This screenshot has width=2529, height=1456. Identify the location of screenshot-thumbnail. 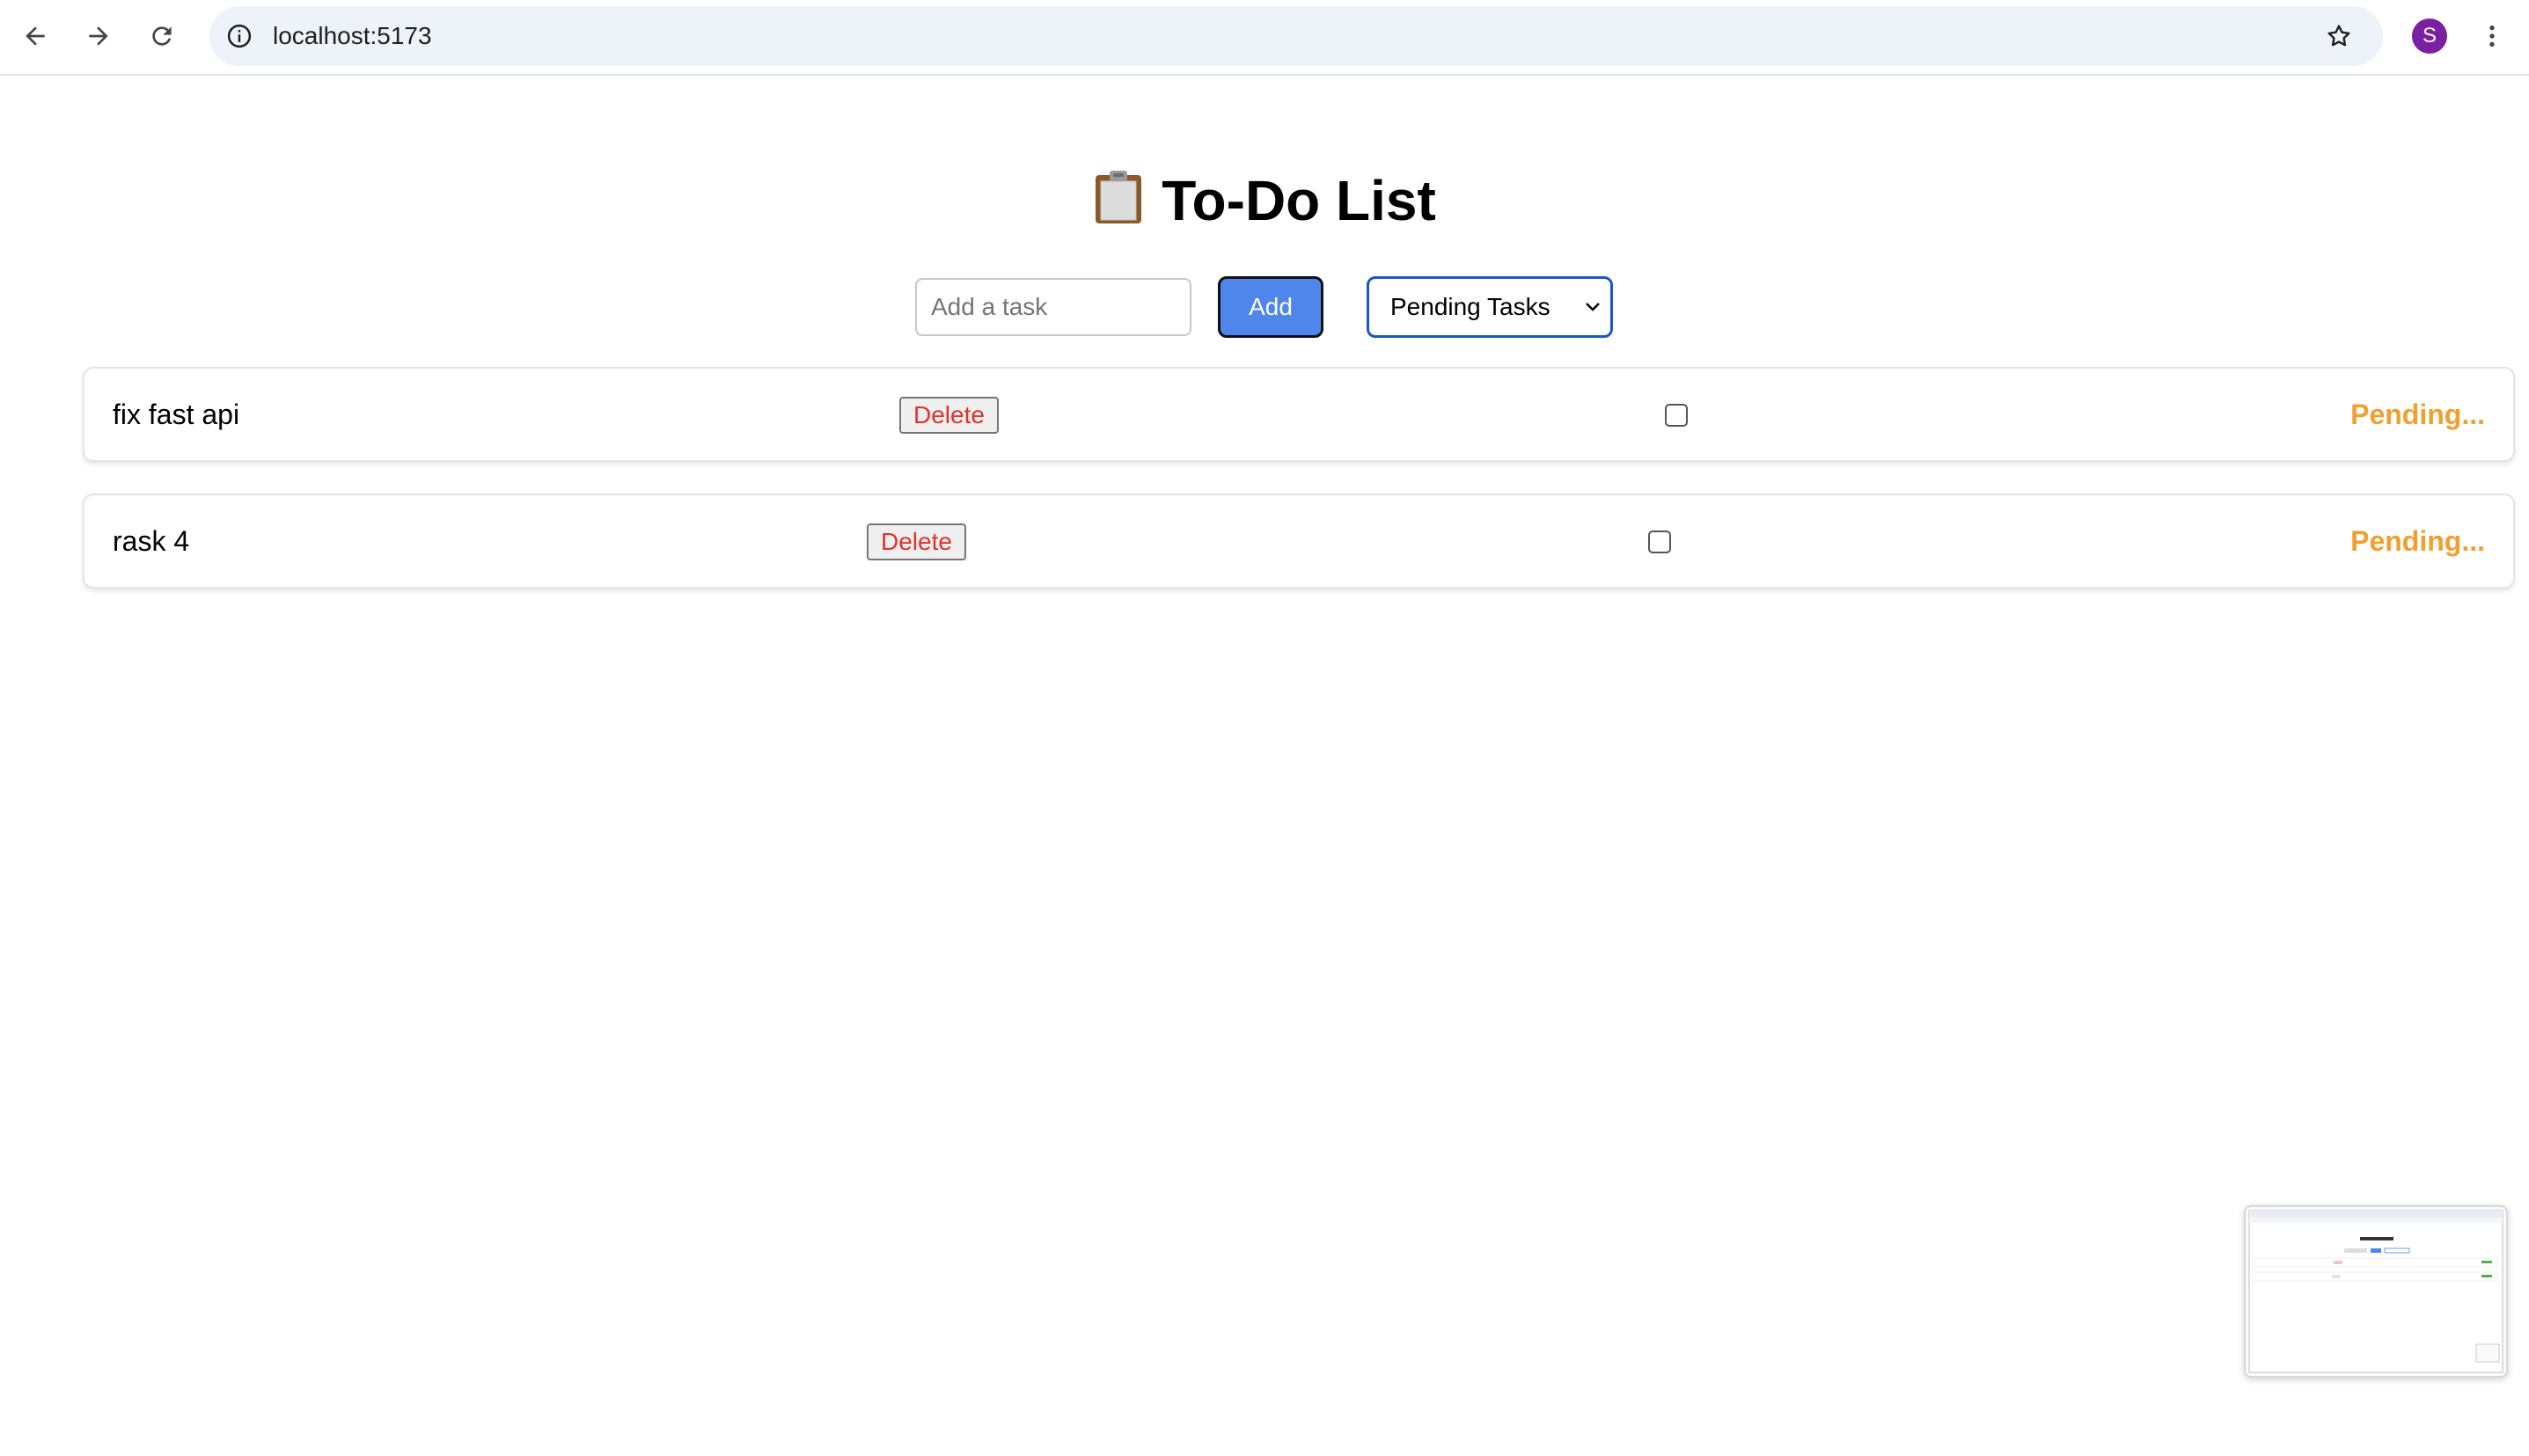
(2376, 1291).